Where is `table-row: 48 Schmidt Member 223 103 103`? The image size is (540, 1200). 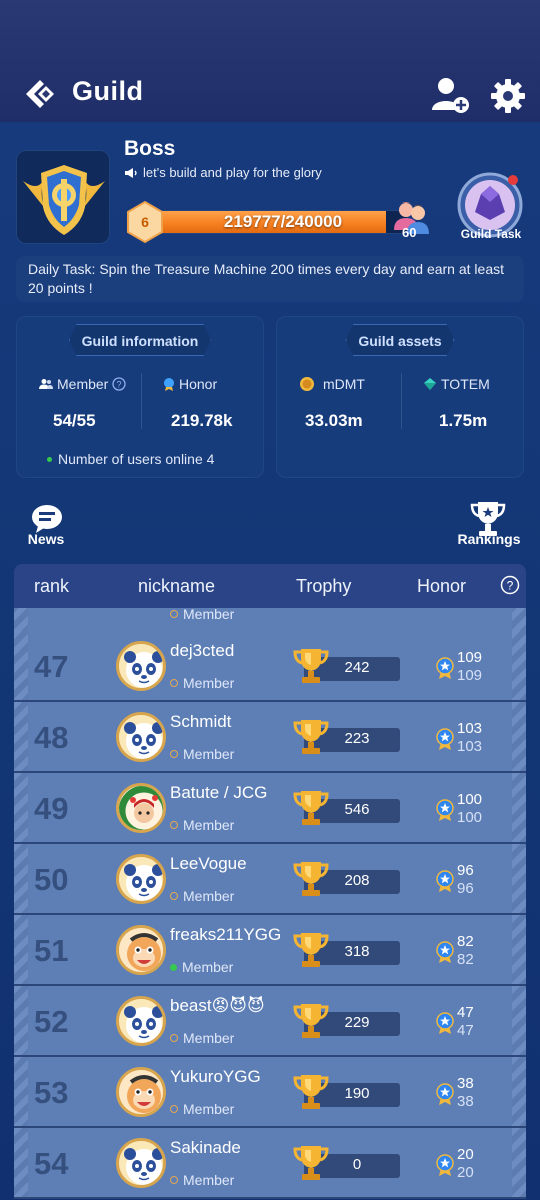 table-row: 48 Schmidt Member 223 103 103 is located at coordinates (270, 737).